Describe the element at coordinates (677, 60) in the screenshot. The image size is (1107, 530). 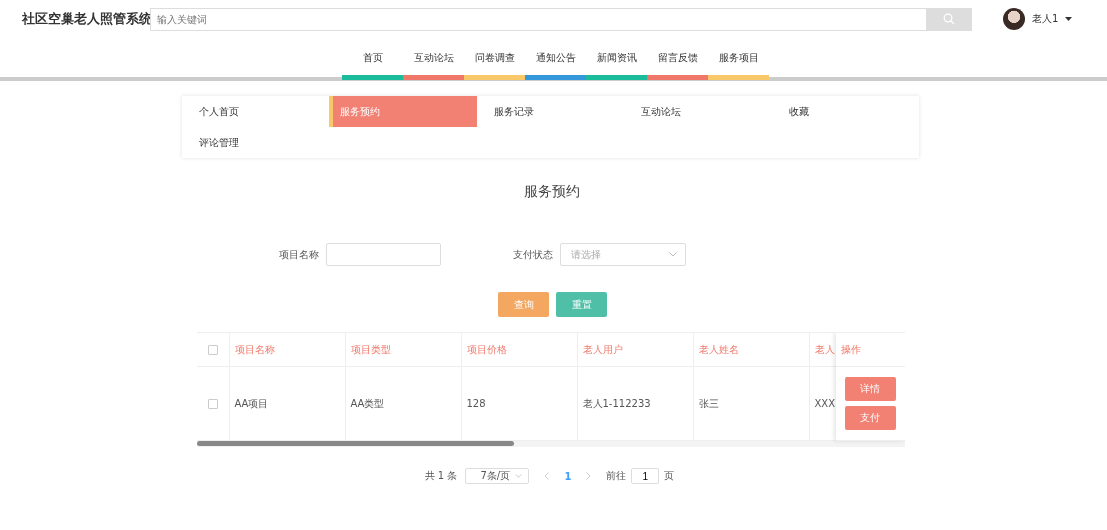
I see `nav-link: 留言反馈` at that location.